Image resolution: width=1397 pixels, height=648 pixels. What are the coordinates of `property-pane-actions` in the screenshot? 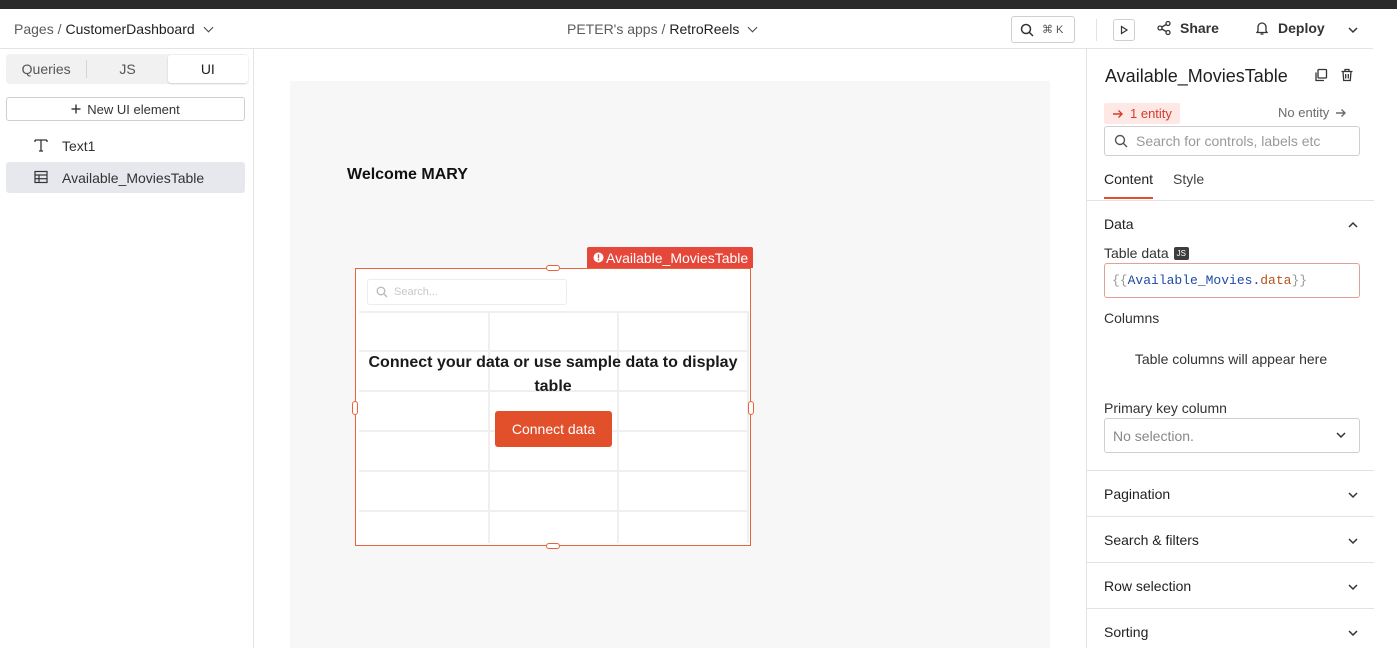 It's located at (1334, 75).